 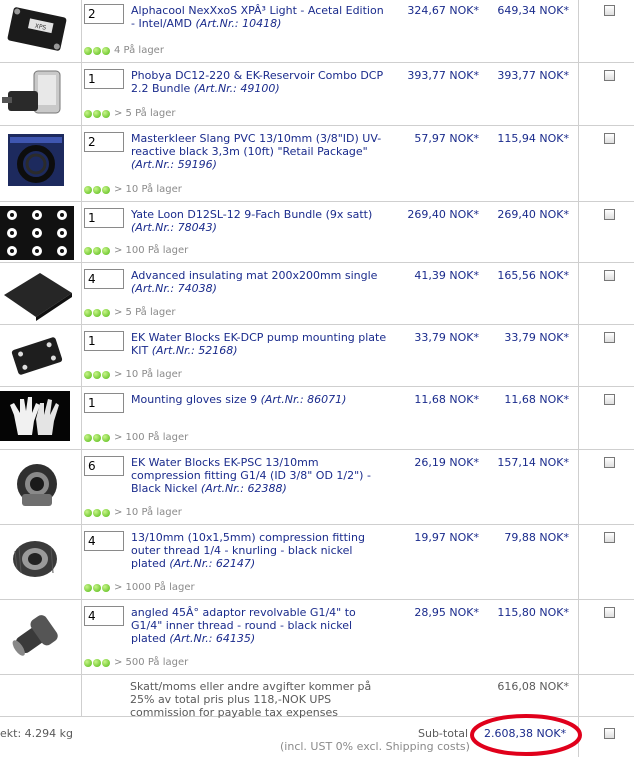 I want to click on knurled-fitting-icon, so click(x=37, y=560).